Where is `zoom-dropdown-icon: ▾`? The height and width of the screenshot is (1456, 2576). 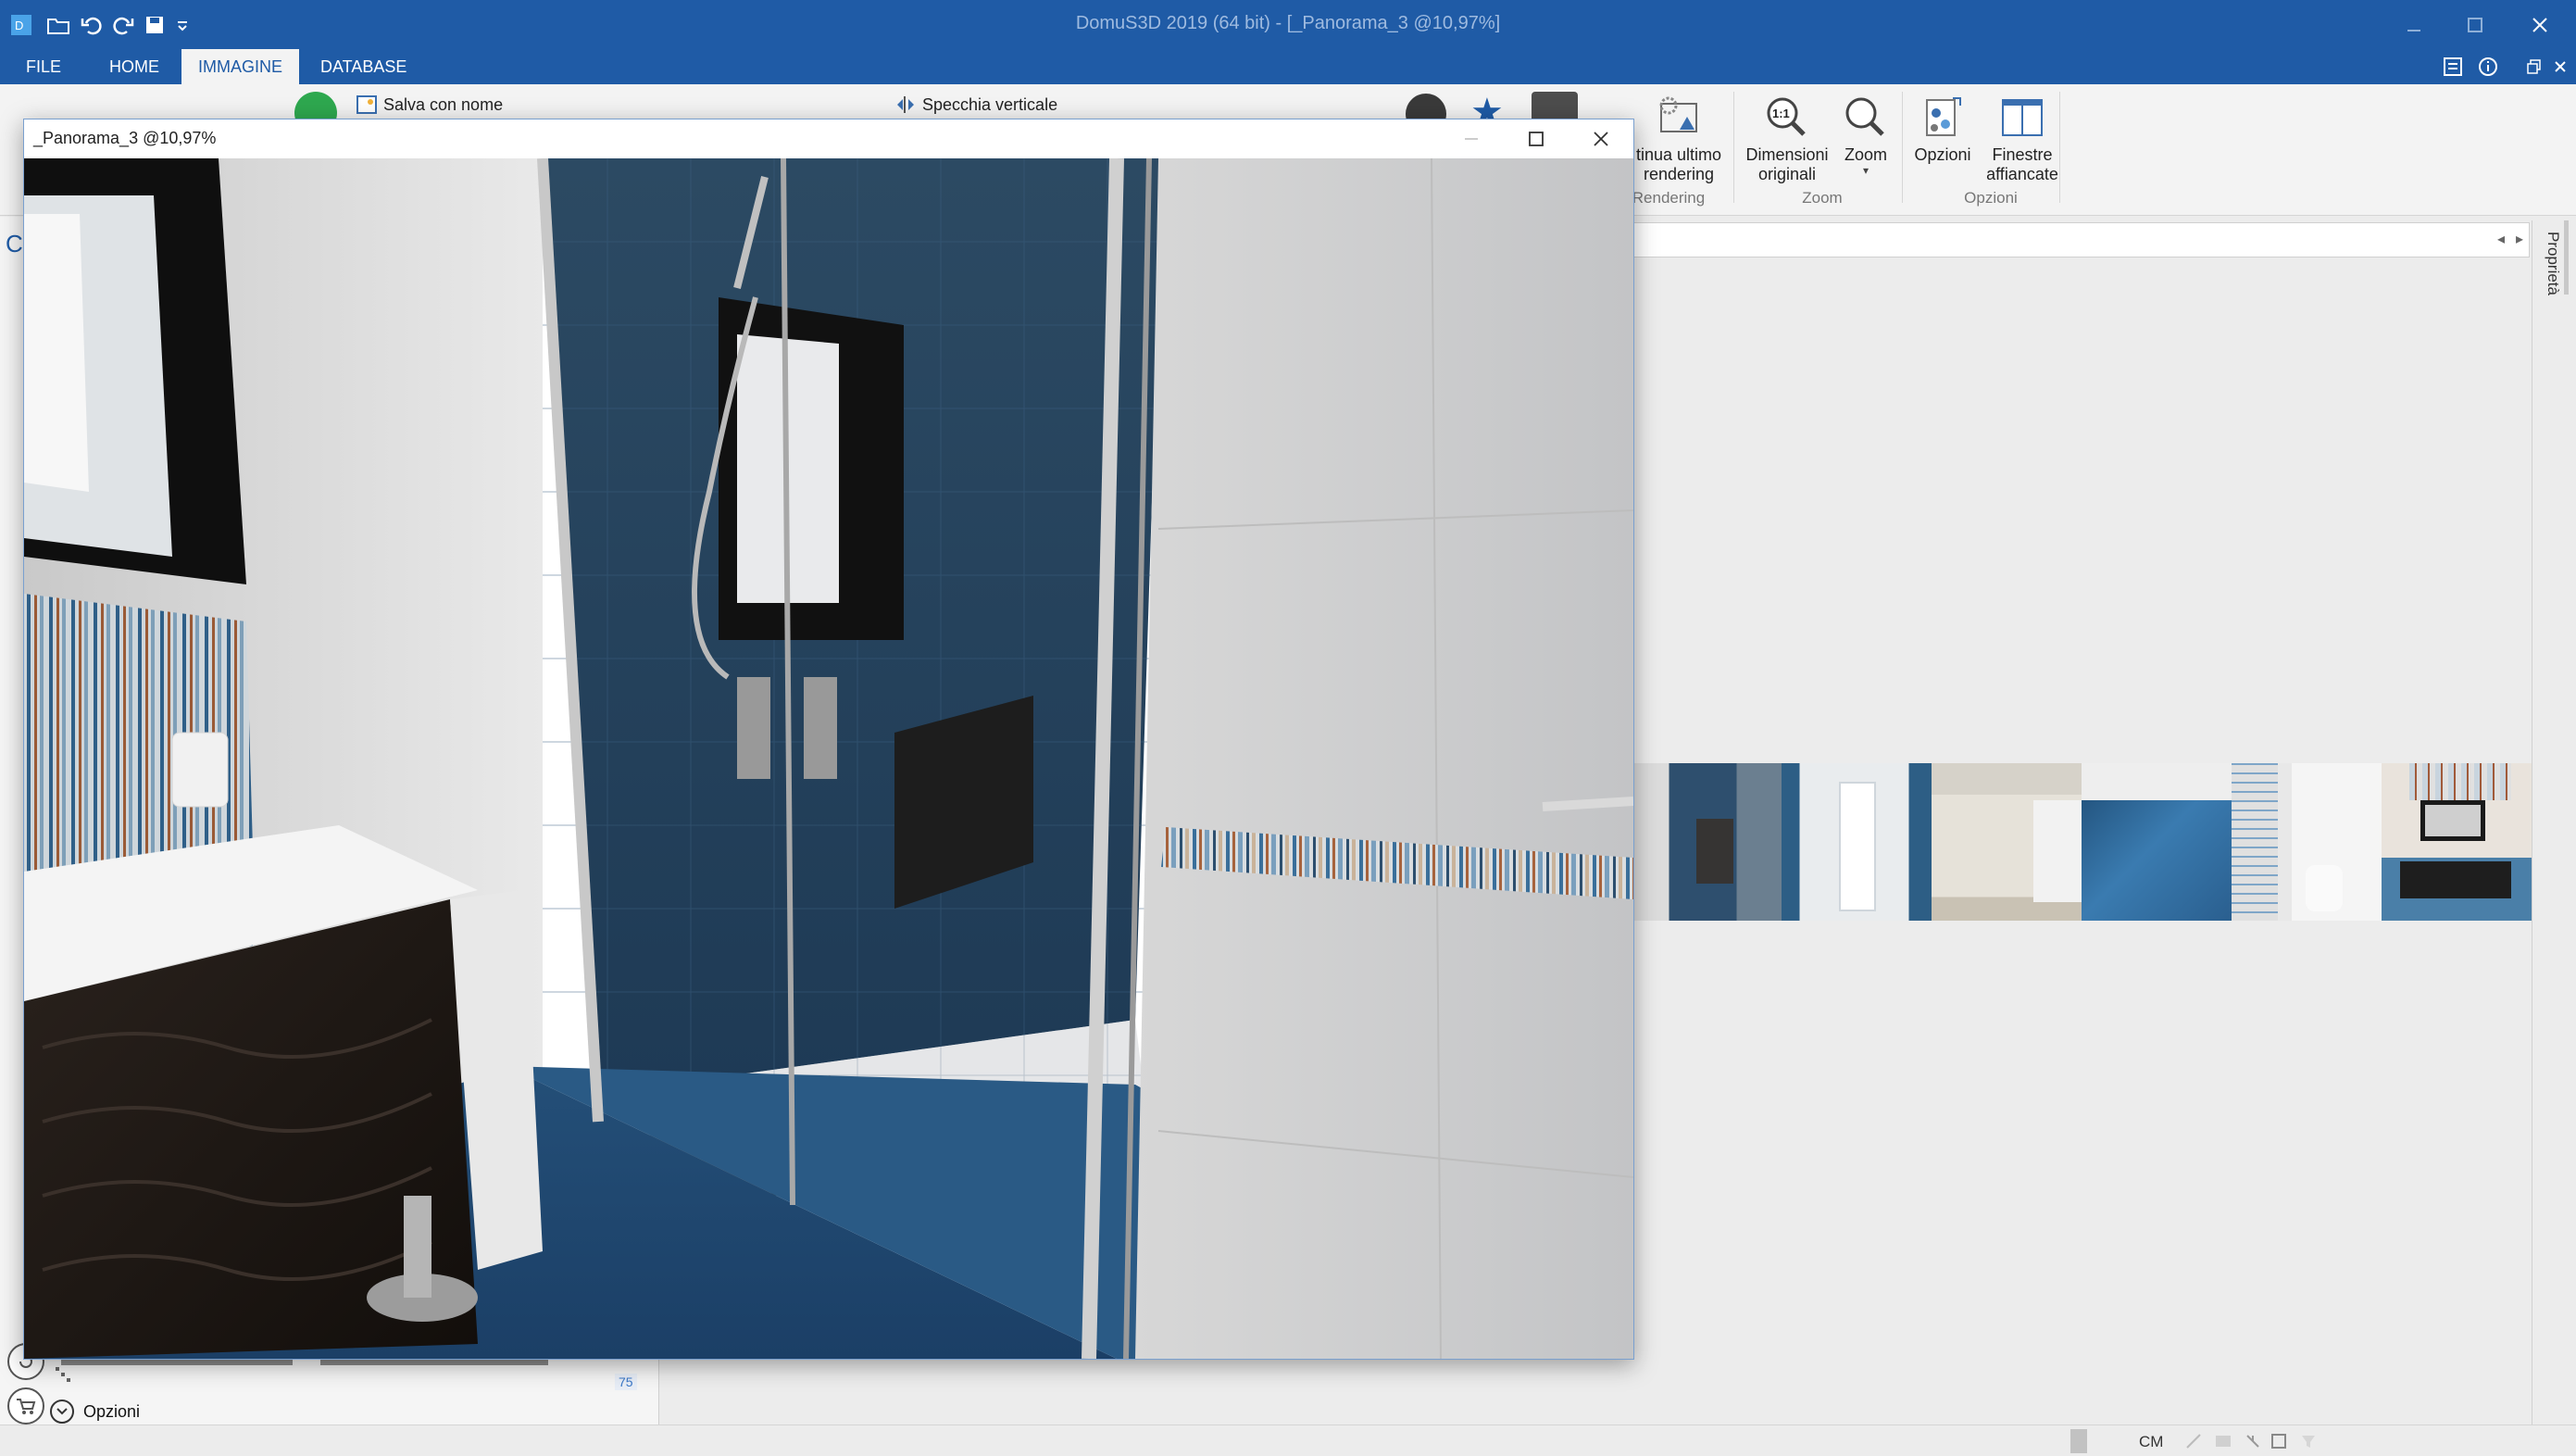 zoom-dropdown-icon: ▾ is located at coordinates (1866, 170).